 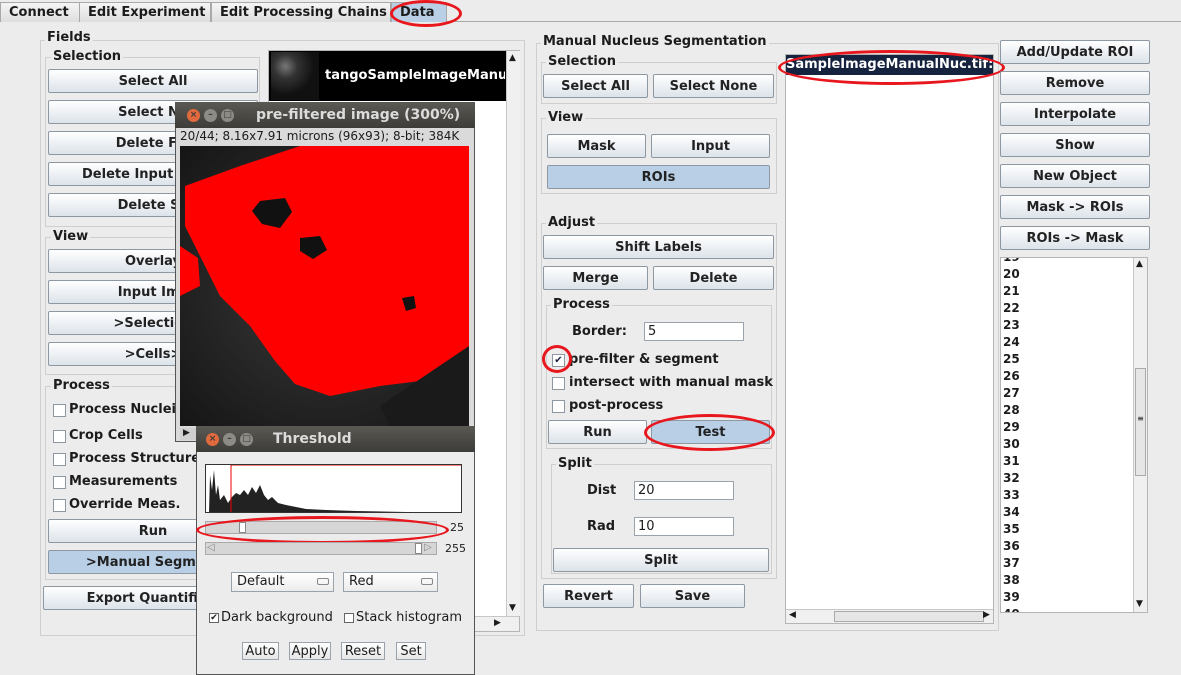 What do you see at coordinates (282, 582) in the screenshot?
I see `threshold-method-dropdown: Default` at bounding box center [282, 582].